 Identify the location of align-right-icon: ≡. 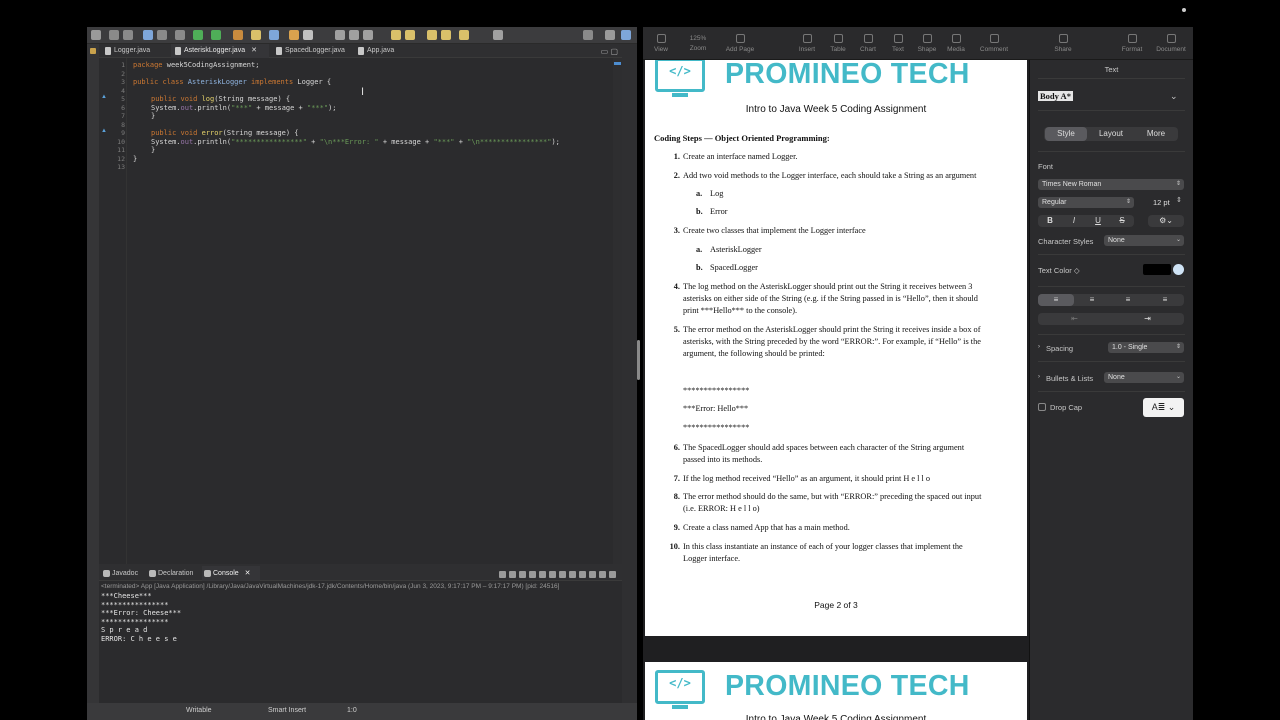
(1128, 300).